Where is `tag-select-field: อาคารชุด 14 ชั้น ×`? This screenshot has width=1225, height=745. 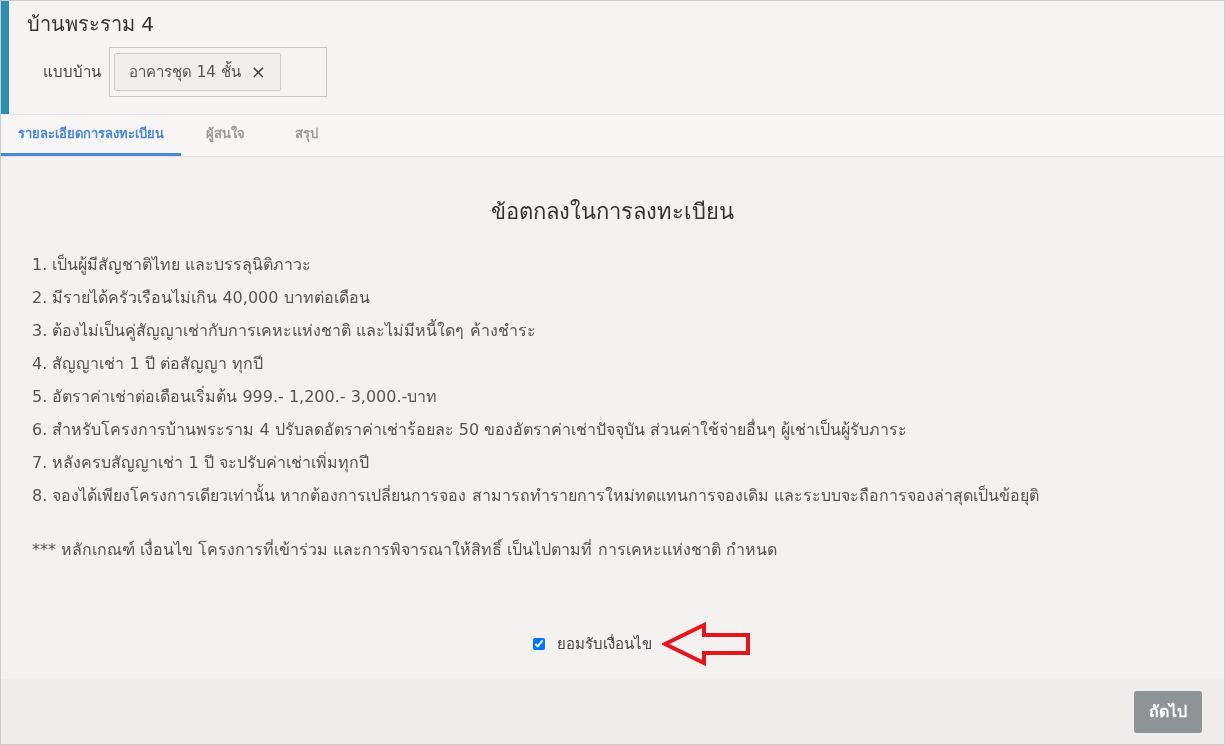
tag-select-field: อาคารชุด 14 ชั้น × is located at coordinates (218, 72).